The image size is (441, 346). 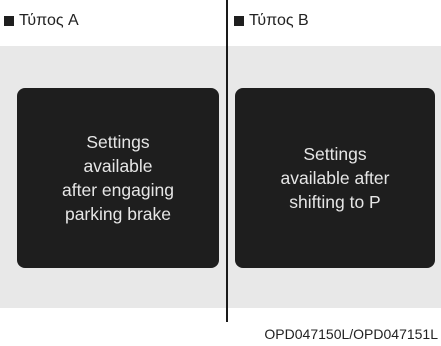 What do you see at coordinates (351, 334) in the screenshot?
I see `figure-code: OPD047150L/OPD047151L` at bounding box center [351, 334].